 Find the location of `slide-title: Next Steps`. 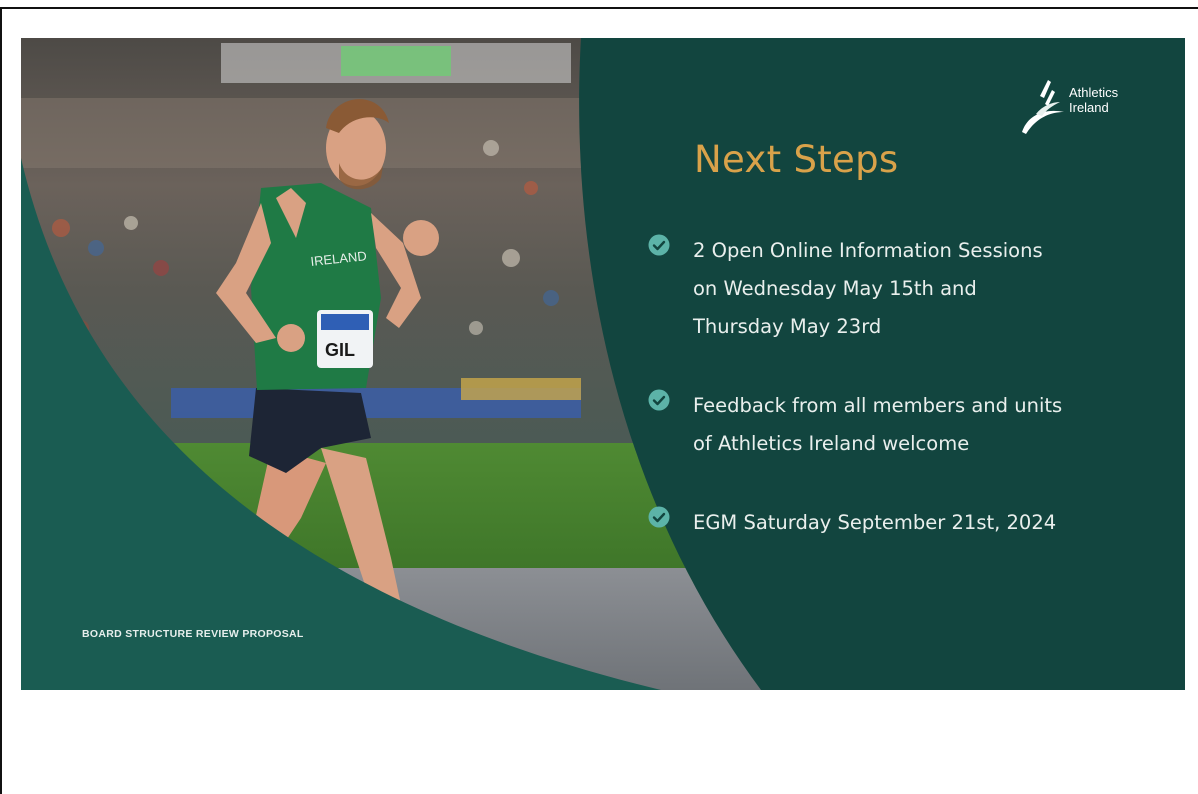

slide-title: Next Steps is located at coordinates (796, 159).